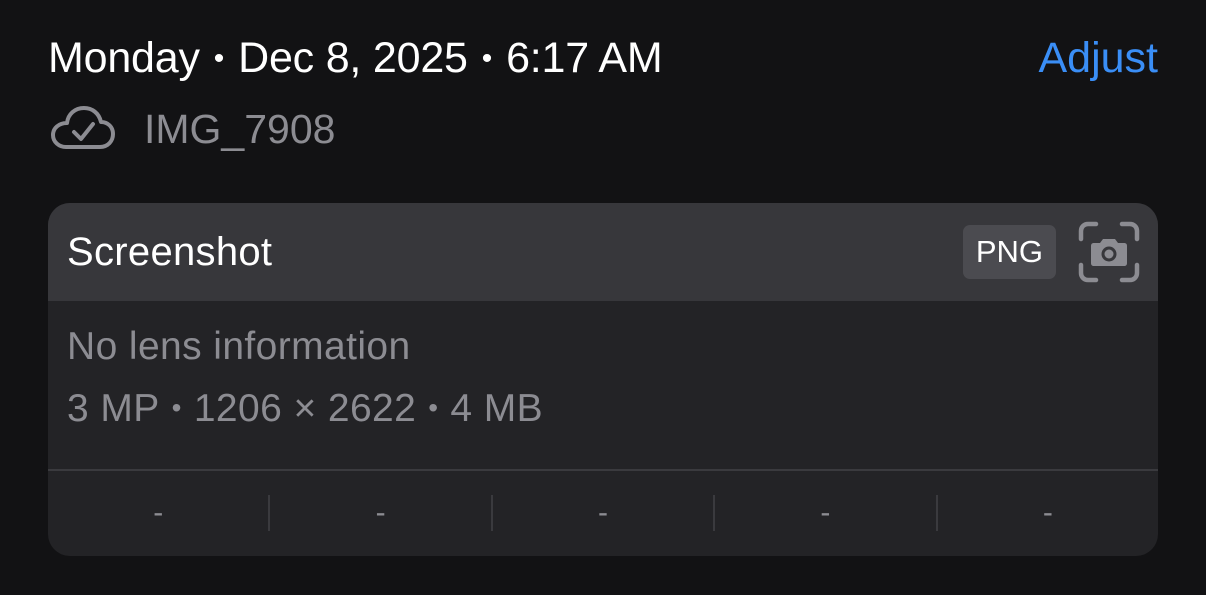 The height and width of the screenshot is (595, 1206). What do you see at coordinates (158, 512) in the screenshot?
I see `exif-iso: -` at bounding box center [158, 512].